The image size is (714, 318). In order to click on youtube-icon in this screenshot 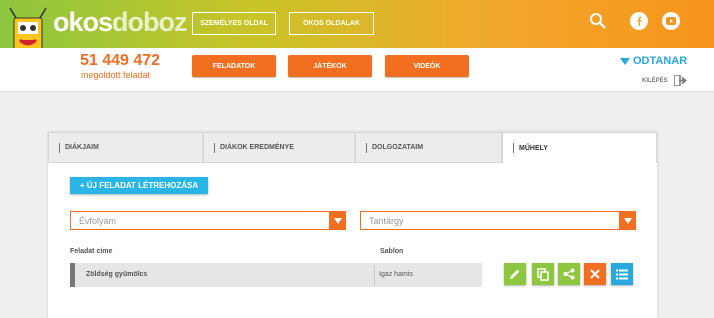, I will do `click(671, 21)`.